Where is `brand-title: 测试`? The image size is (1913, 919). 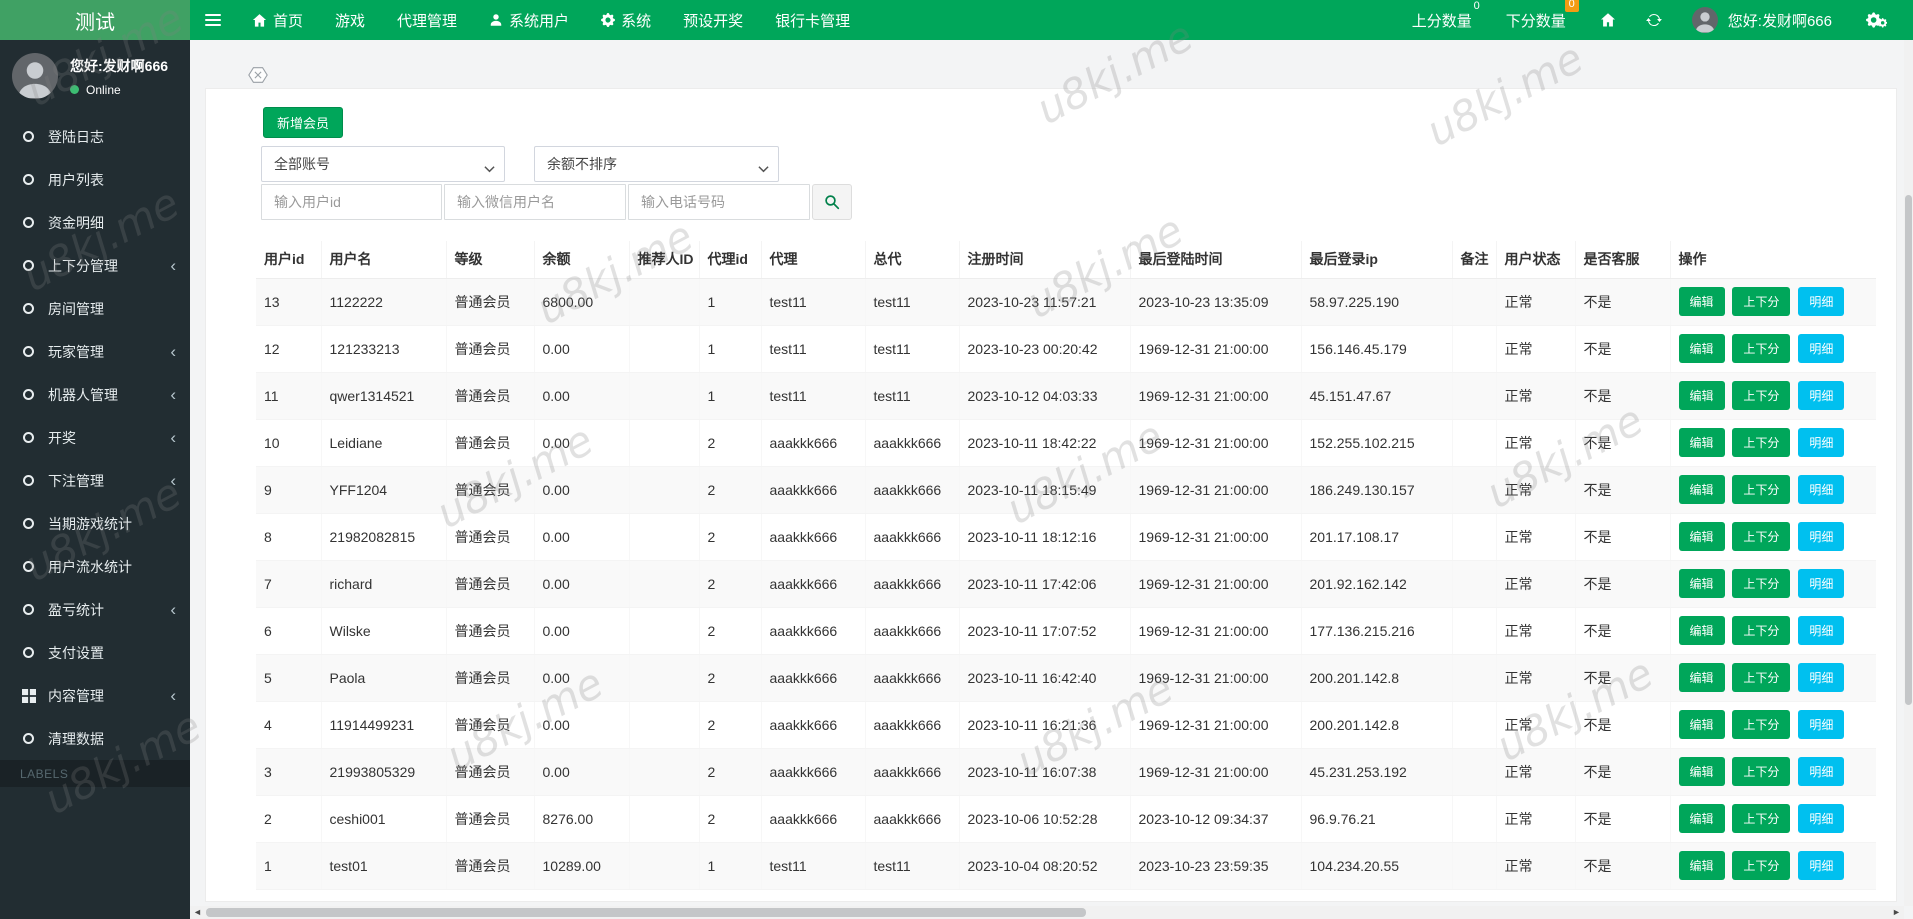 brand-title: 测试 is located at coordinates (95, 20).